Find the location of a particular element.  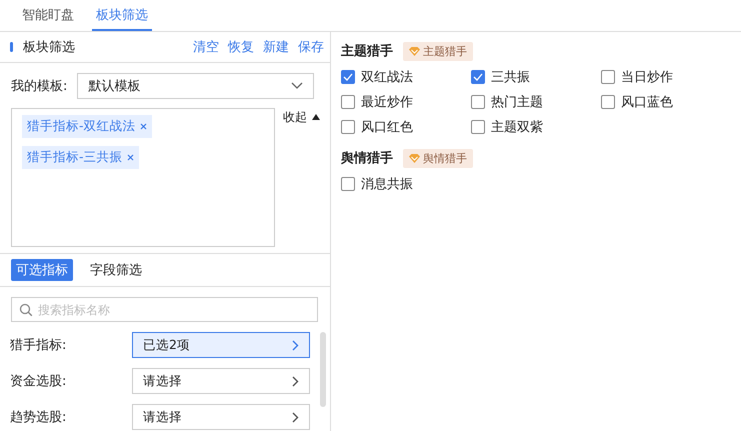

panel-title: 板块筛选 is located at coordinates (49, 47).